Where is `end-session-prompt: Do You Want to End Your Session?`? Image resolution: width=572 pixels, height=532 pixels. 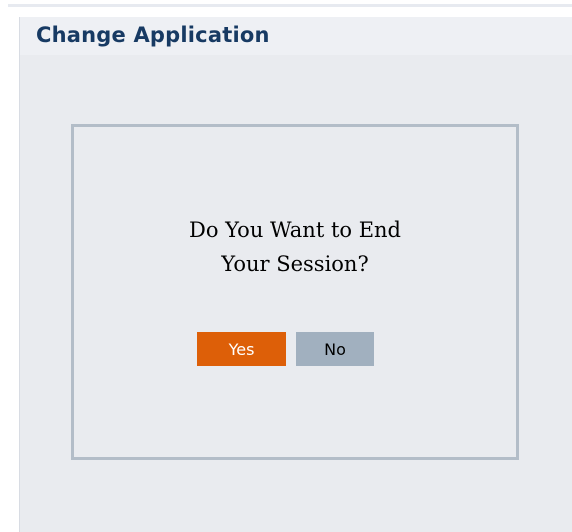 end-session-prompt: Do You Want to End Your Session? is located at coordinates (295, 247).